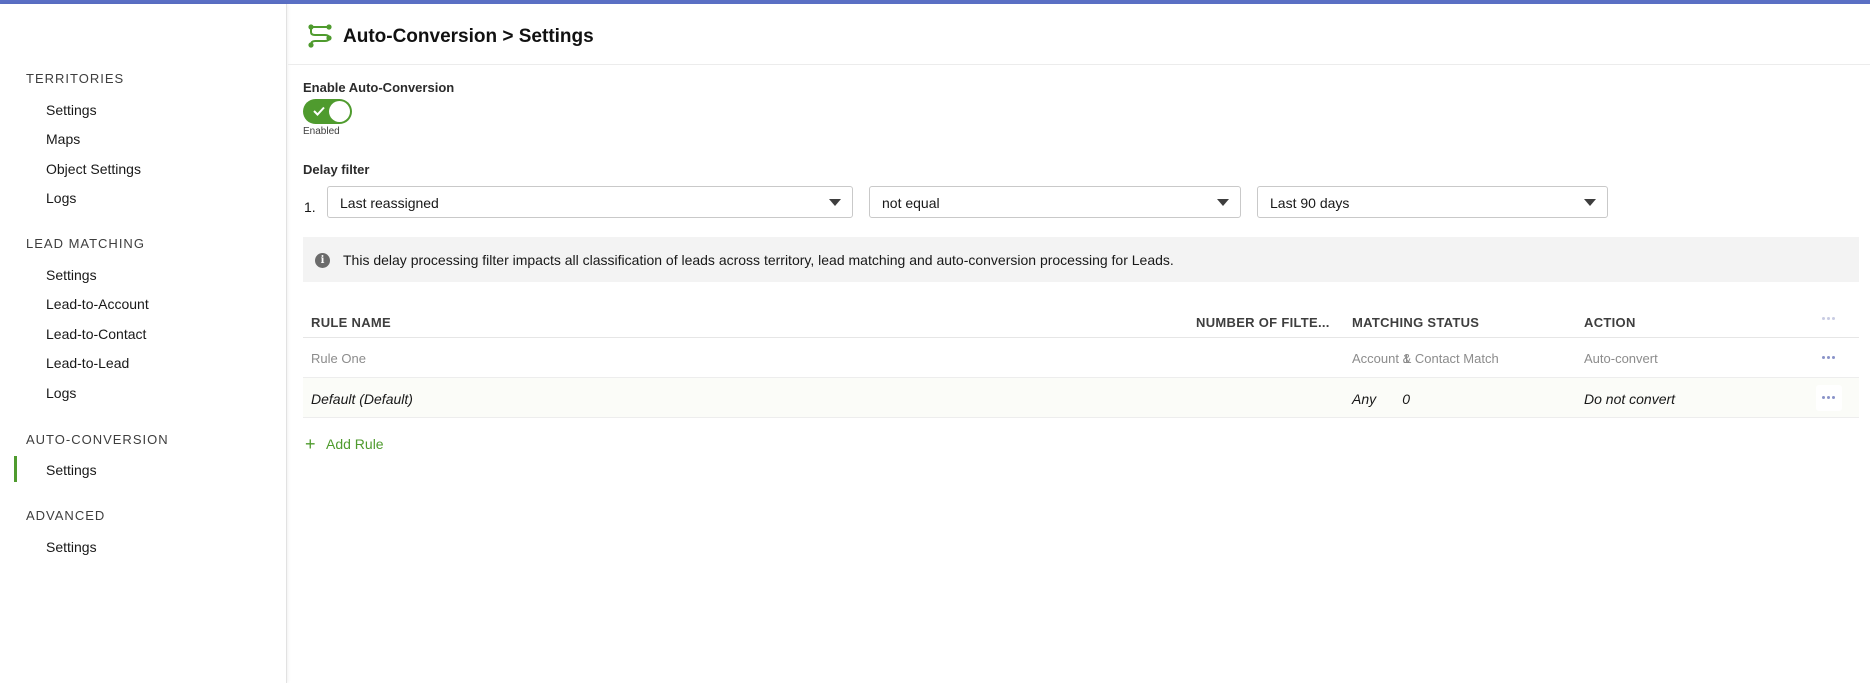 This screenshot has height=683, width=1870. I want to click on info-icon: i, so click(322, 260).